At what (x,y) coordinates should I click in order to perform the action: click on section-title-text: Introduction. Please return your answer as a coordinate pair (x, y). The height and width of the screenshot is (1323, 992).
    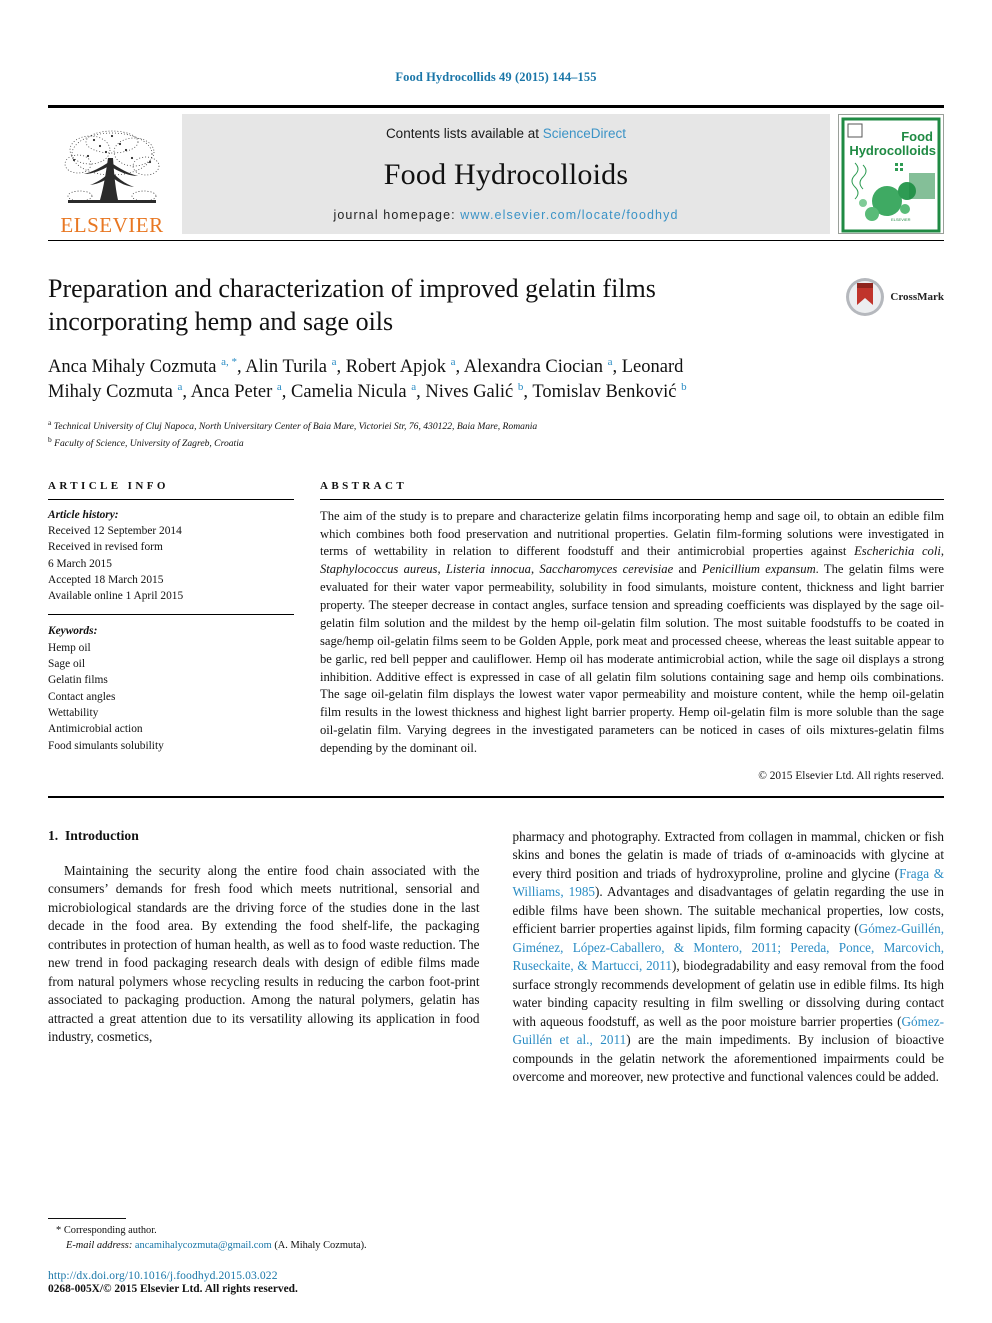
    Looking at the image, I should click on (102, 835).